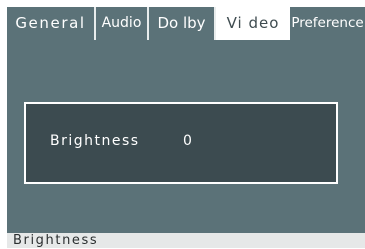  I want to click on tab-audio: Audio, so click(122, 23).